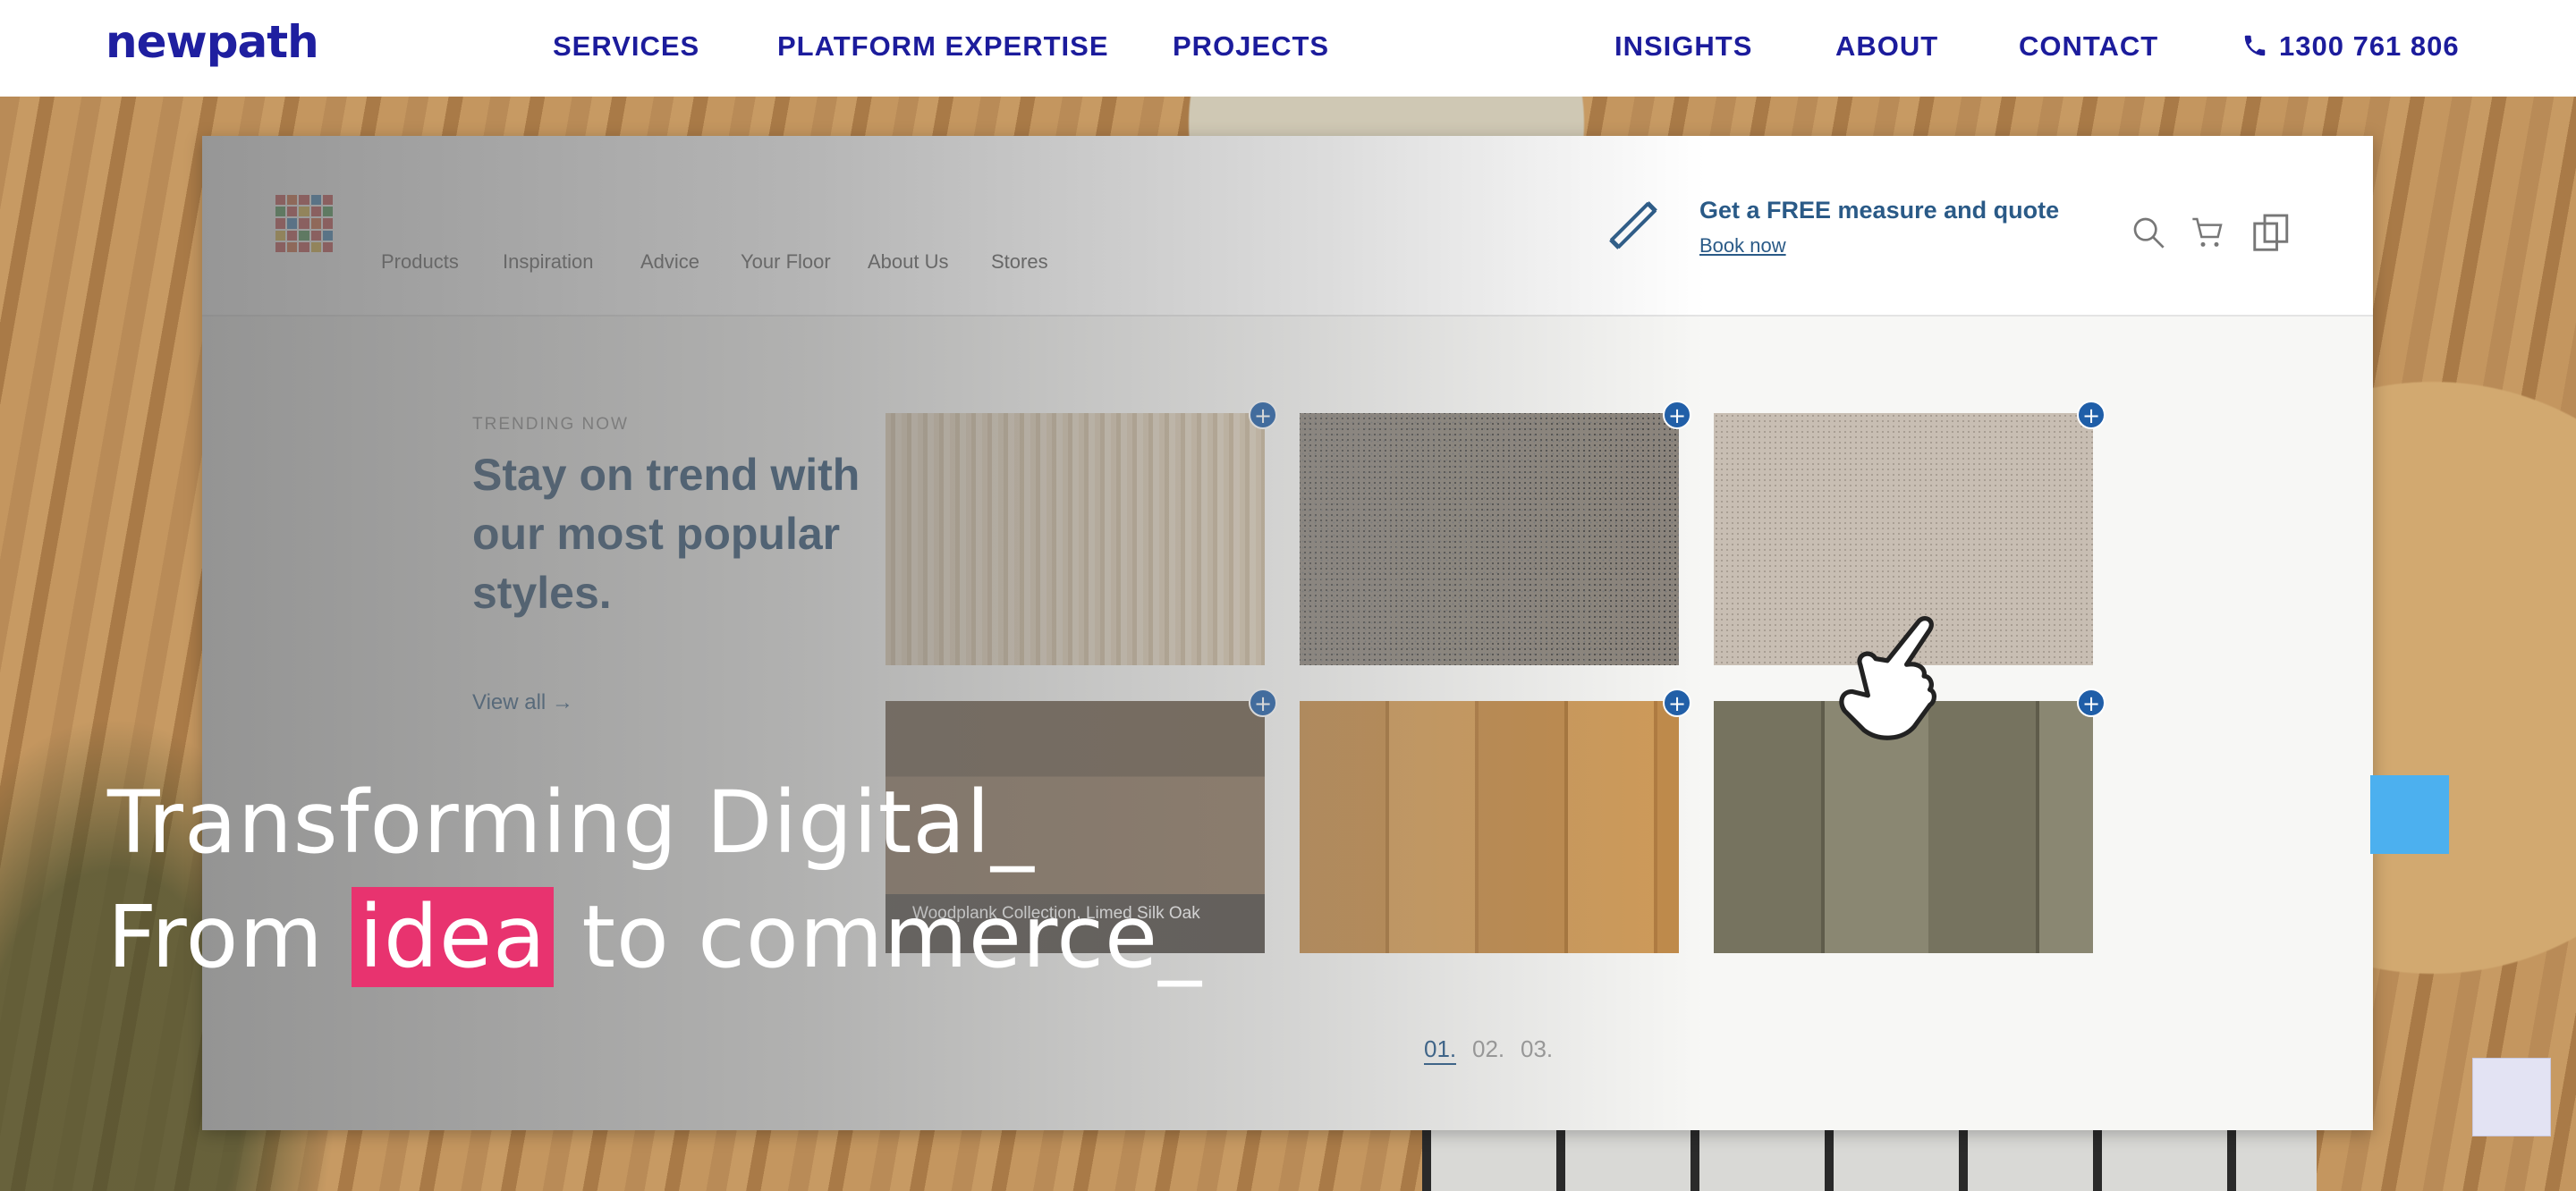 The image size is (2576, 1191). Describe the element at coordinates (1251, 46) in the screenshot. I see `nav-projects: PROJECTS` at that location.